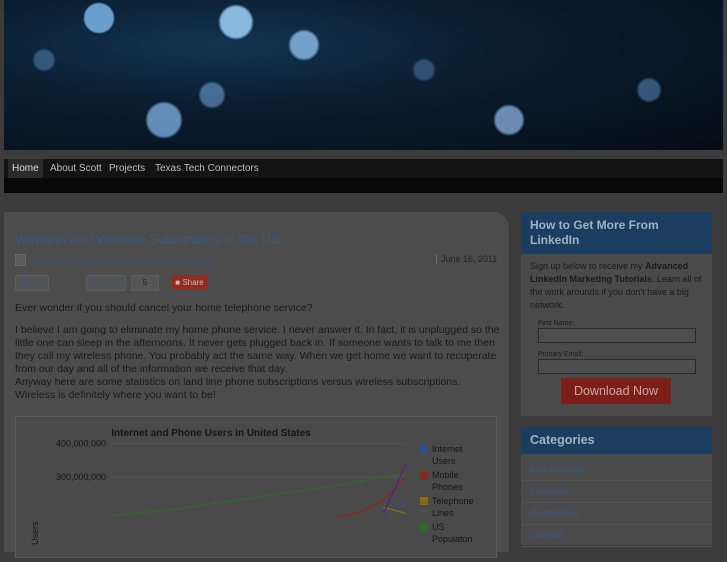  What do you see at coordinates (25, 168) in the screenshot?
I see `nav-home: Home` at bounding box center [25, 168].